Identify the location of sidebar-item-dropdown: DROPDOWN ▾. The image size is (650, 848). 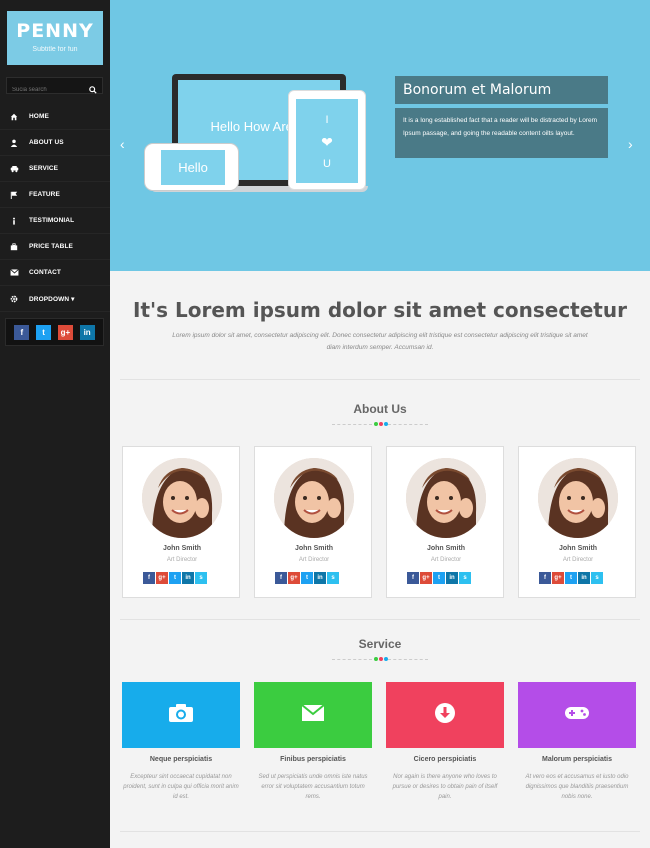
(55, 299).